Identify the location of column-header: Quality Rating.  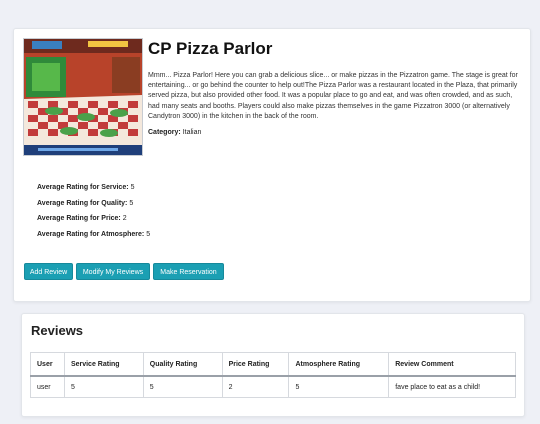
(182, 364).